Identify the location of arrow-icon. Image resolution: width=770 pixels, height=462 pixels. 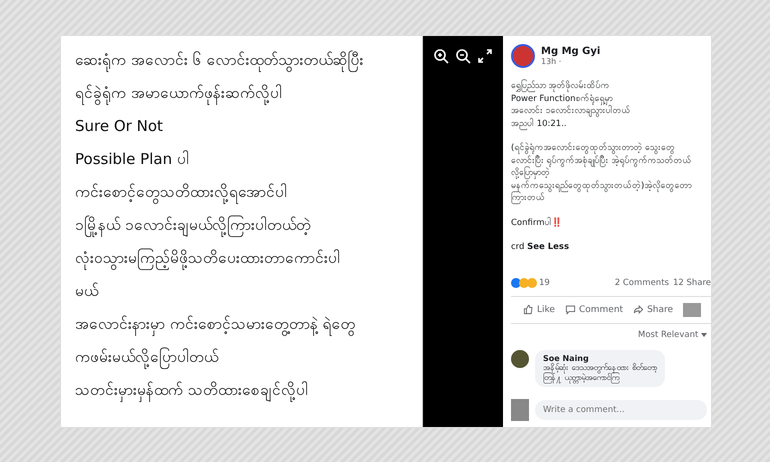
(638, 309).